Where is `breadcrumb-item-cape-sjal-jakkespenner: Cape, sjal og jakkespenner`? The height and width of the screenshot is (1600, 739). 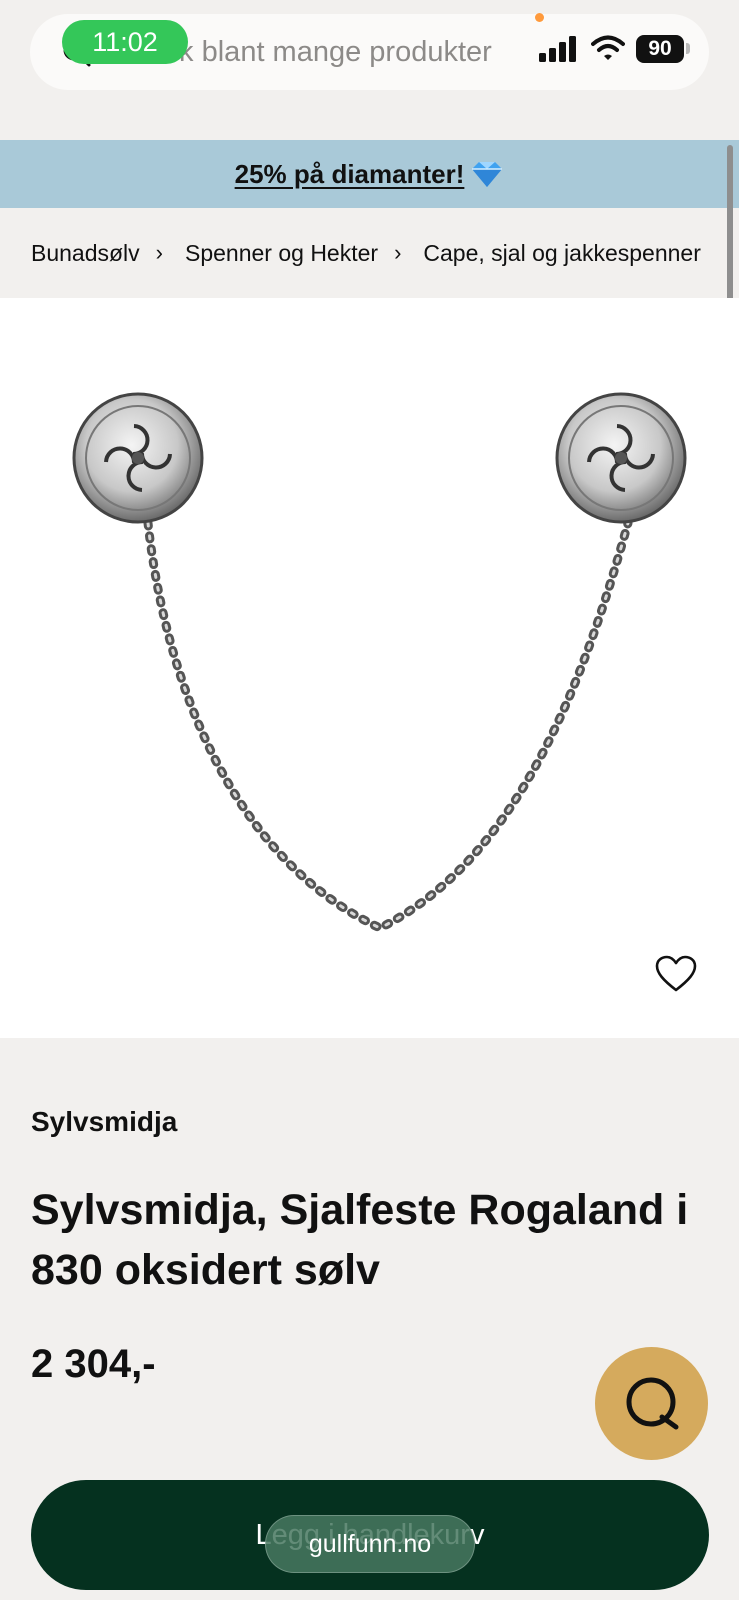
breadcrumb-item-cape-sjal-jakkespenner: Cape, sjal og jakkespenner is located at coordinates (561, 253).